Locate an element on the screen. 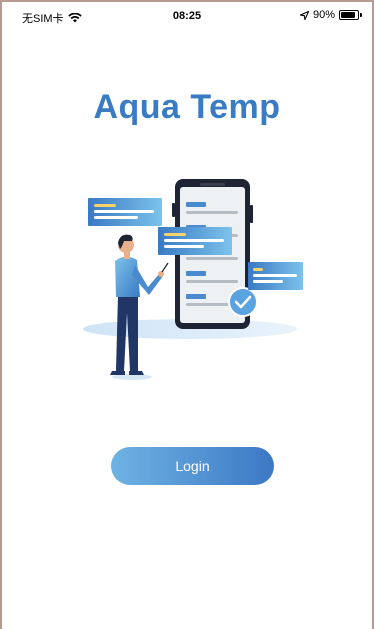 This screenshot has width=374, height=629. battery-cap is located at coordinates (361, 15).